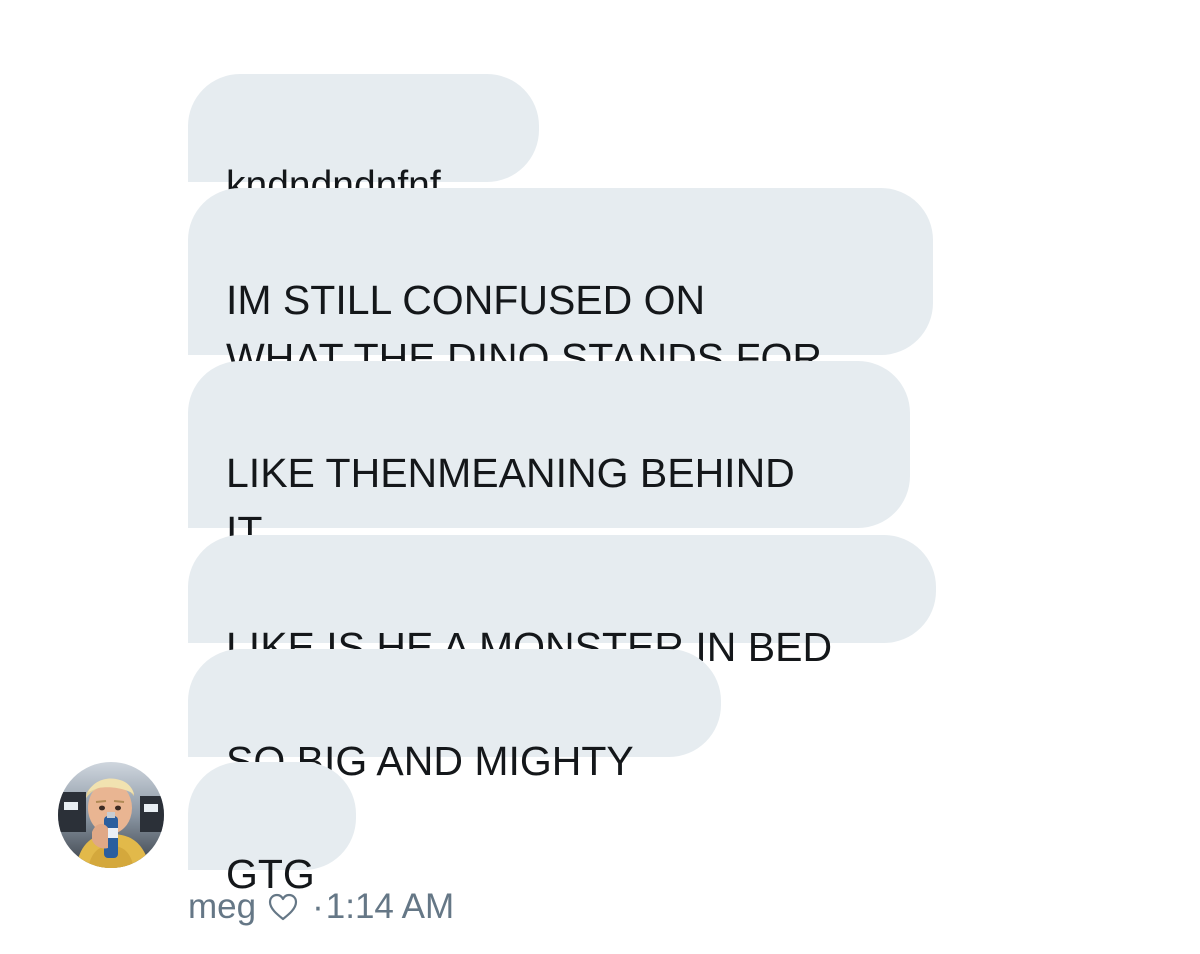  Describe the element at coordinates (562, 602) in the screenshot. I see `message-bubble: LIKE IS HE A MONSTER IN BED` at that location.